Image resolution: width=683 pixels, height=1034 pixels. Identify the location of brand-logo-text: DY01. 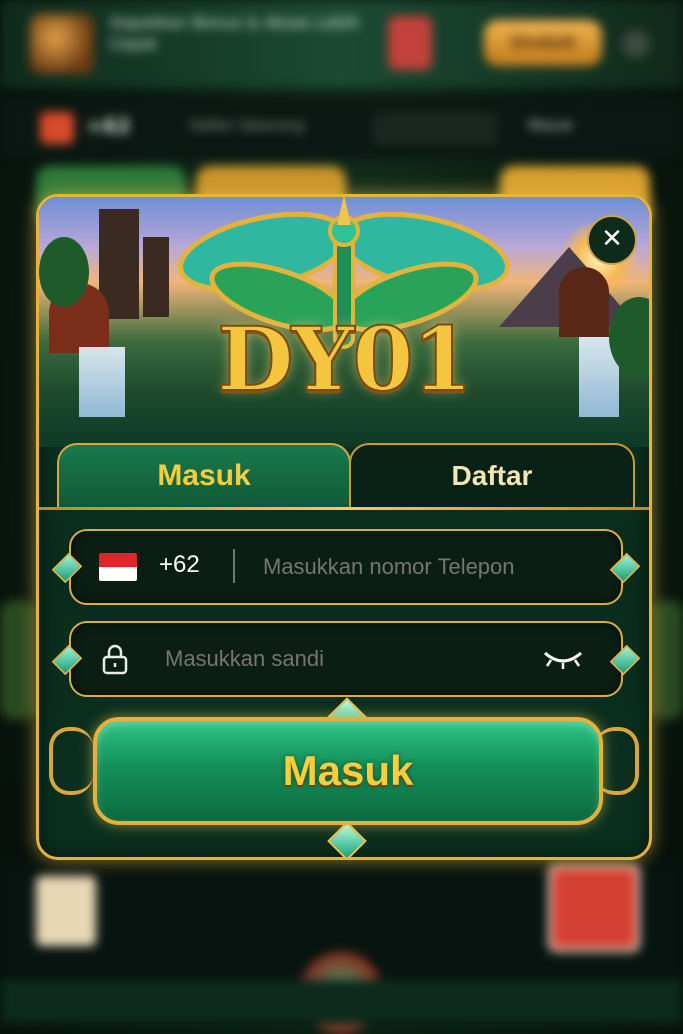
(345, 359).